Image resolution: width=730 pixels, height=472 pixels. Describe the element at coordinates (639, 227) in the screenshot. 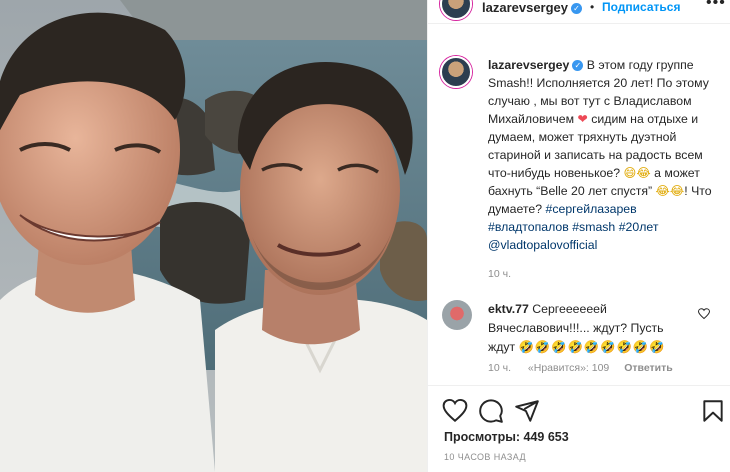

I see `hashtag-link: #20лет` at that location.